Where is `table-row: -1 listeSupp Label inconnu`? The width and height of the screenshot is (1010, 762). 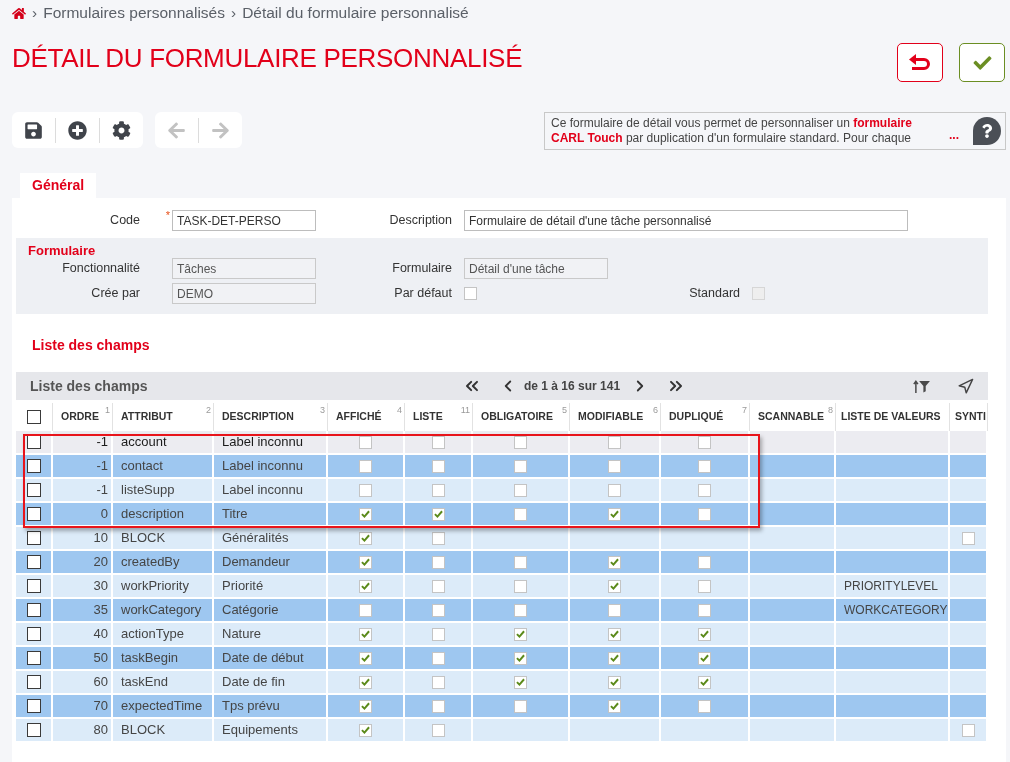 table-row: -1 listeSupp Label inconnu is located at coordinates (502, 491).